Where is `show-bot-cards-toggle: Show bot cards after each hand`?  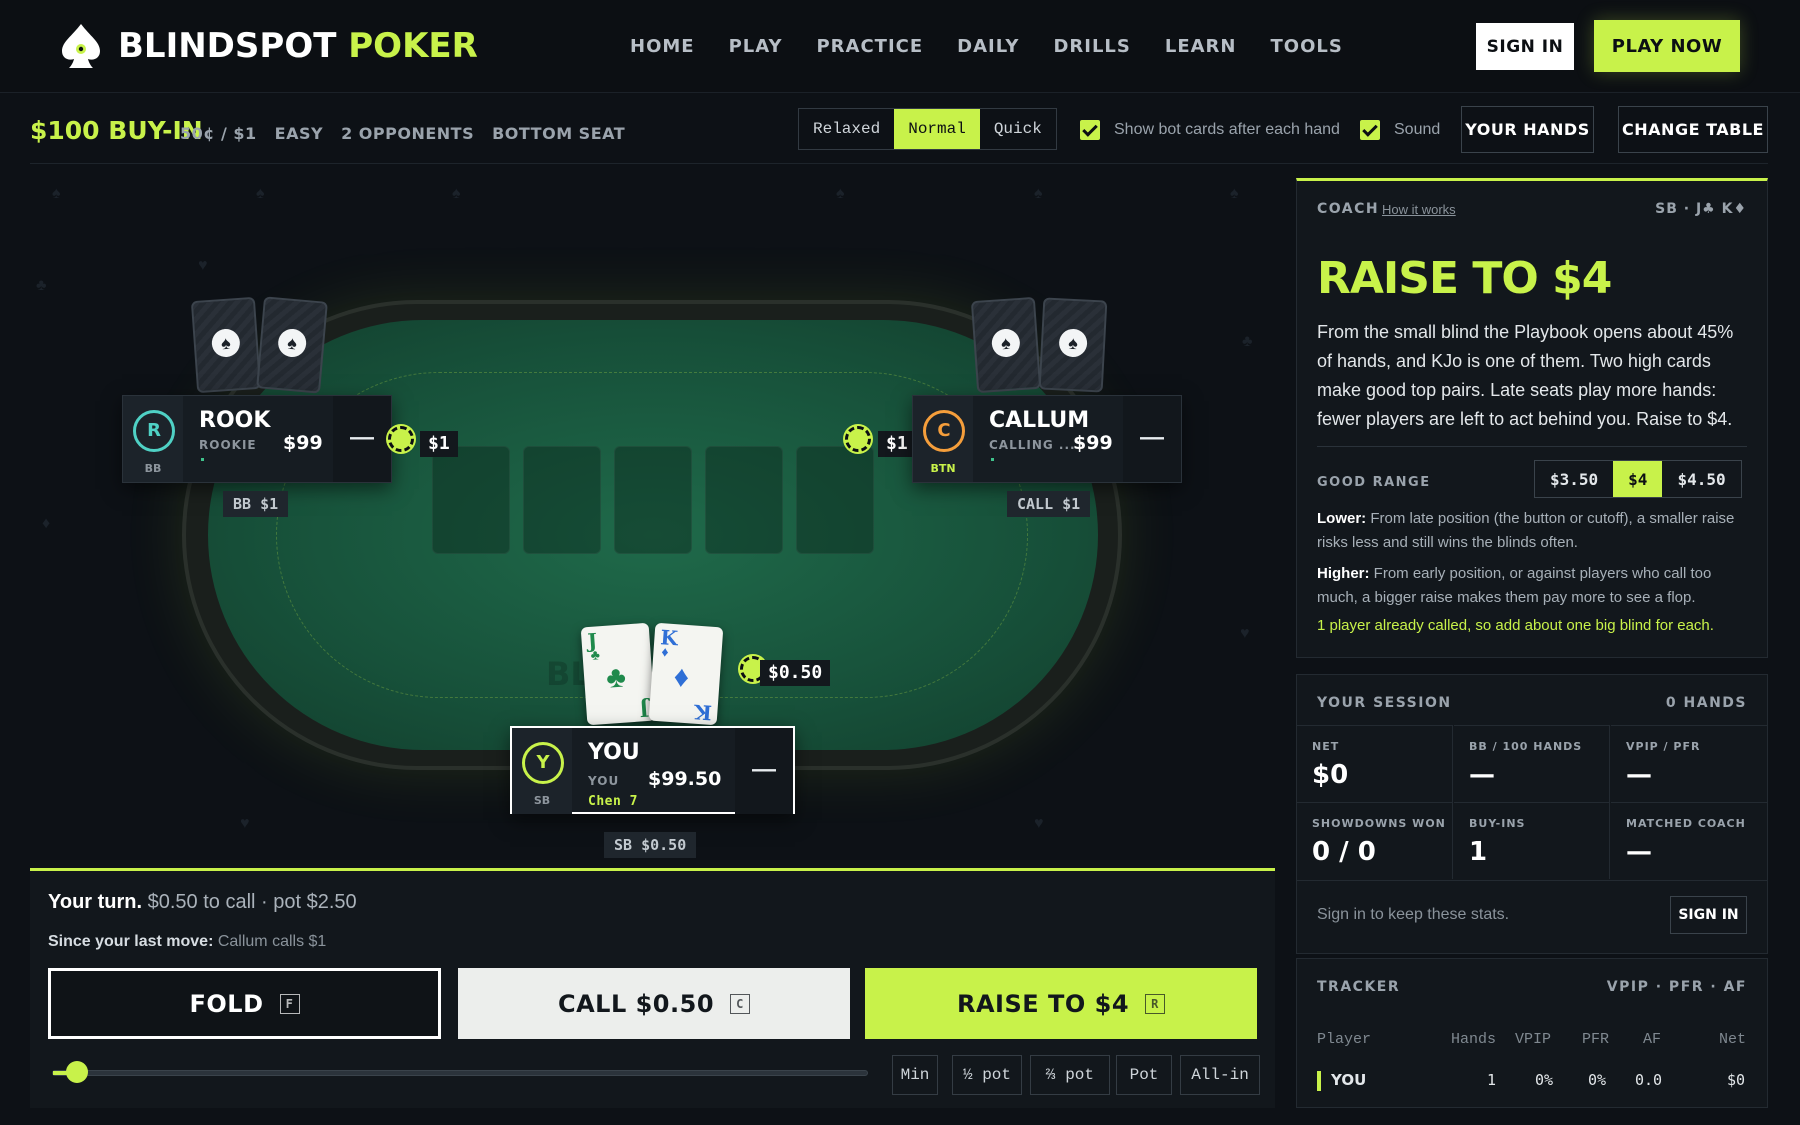
show-bot-cards-toggle: Show bot cards after each hand is located at coordinates (1210, 130).